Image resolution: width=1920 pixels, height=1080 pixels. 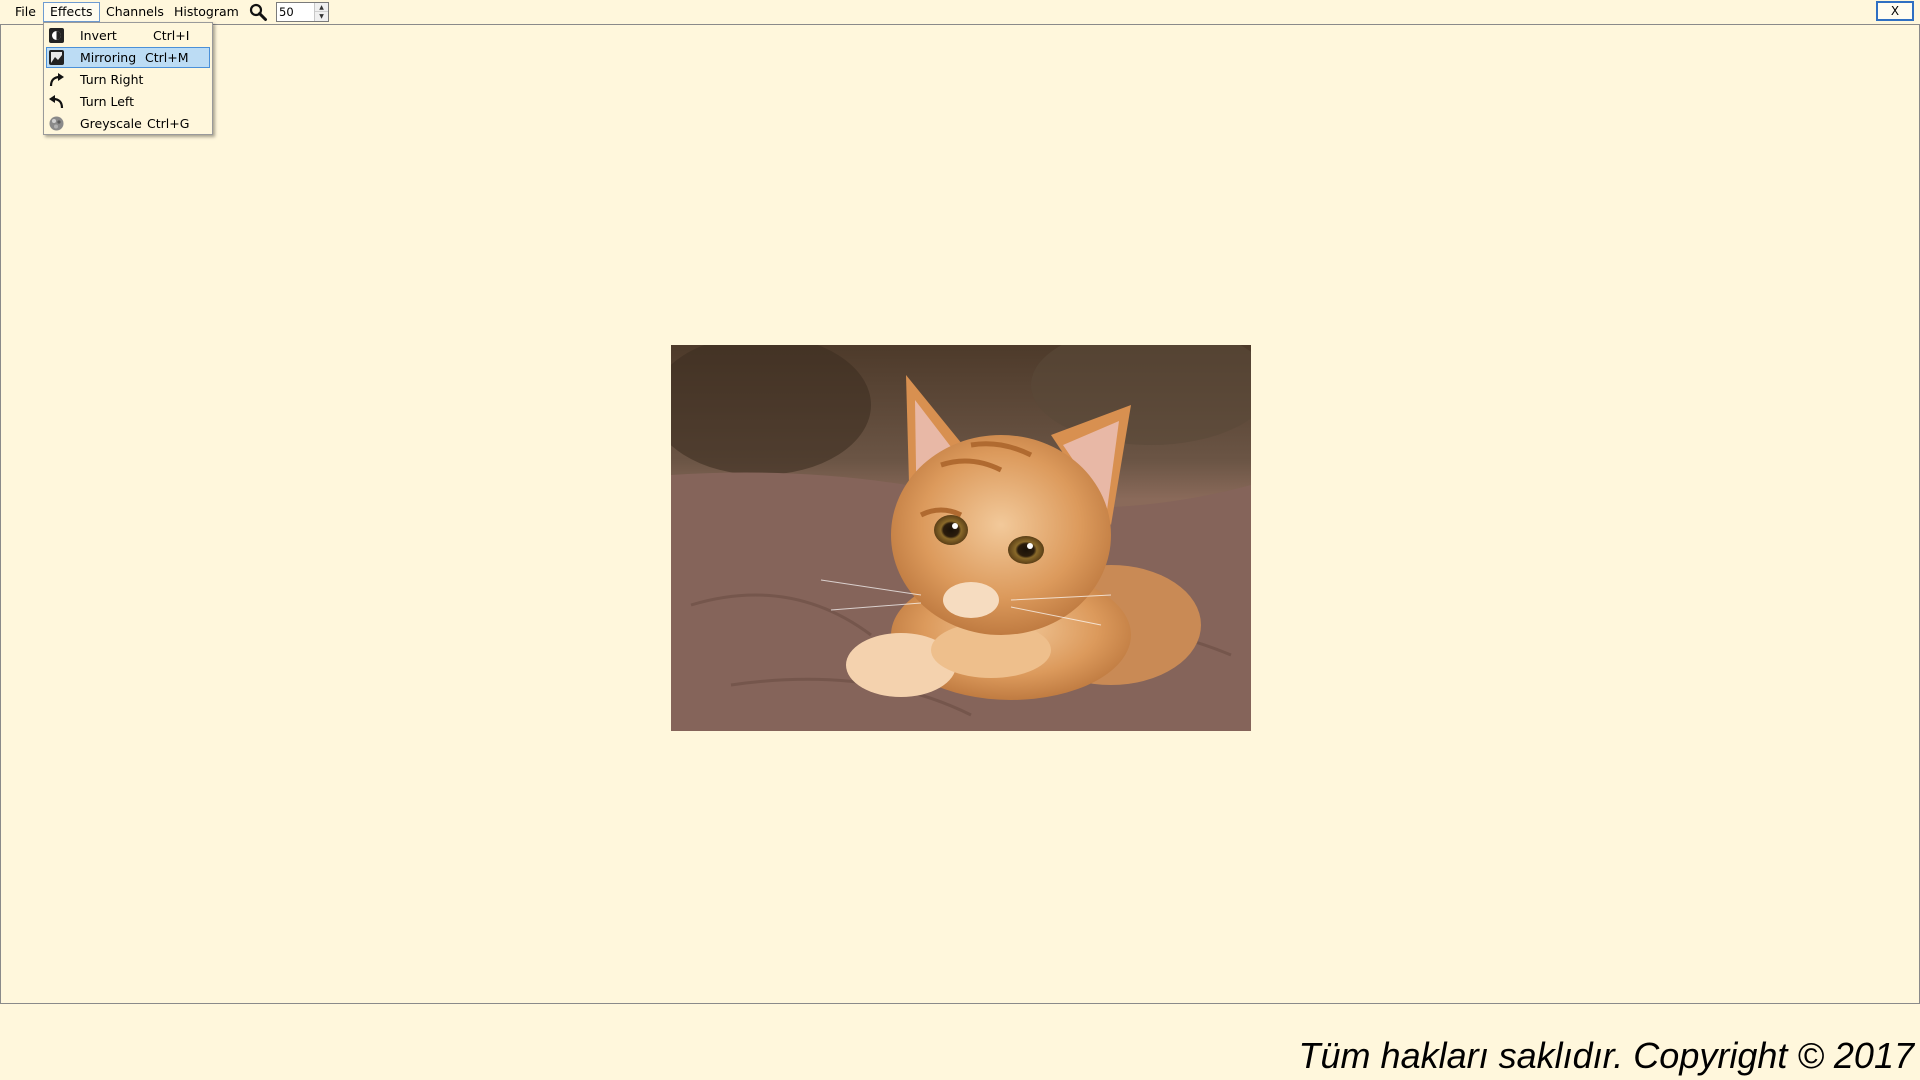 I want to click on menu-item-shortcut: Ctrl+G, so click(x=168, y=123).